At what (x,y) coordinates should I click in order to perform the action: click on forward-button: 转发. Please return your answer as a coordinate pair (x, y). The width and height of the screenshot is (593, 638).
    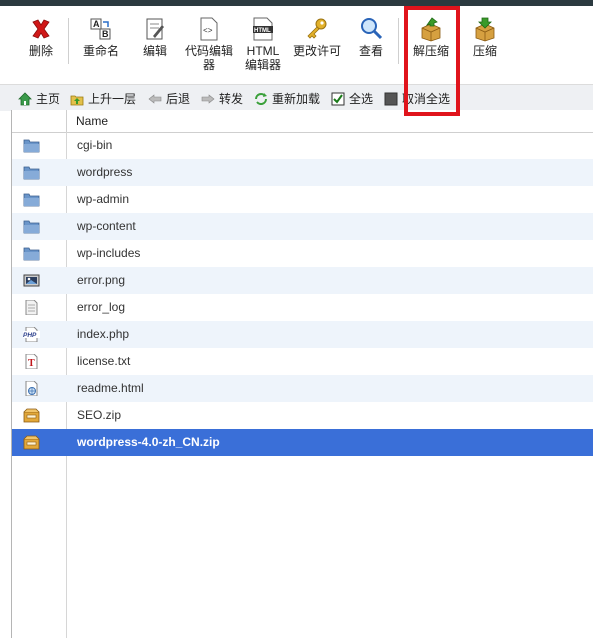
    Looking at the image, I should click on (222, 98).